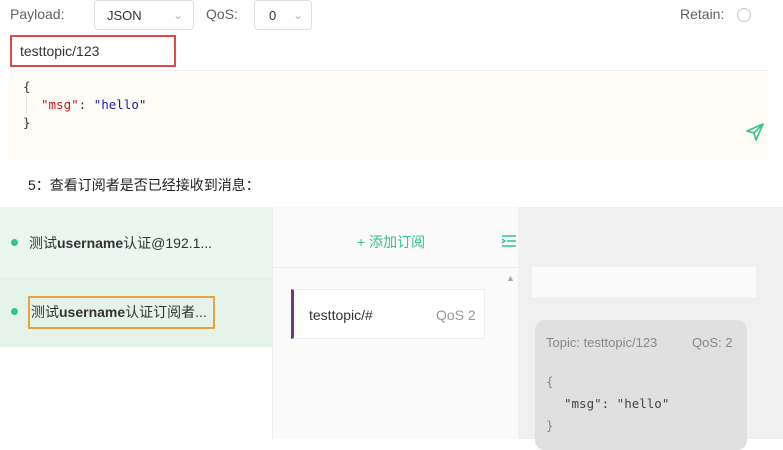 The image size is (783, 450). I want to click on payload-format-select: JSON ⌄, so click(144, 15).